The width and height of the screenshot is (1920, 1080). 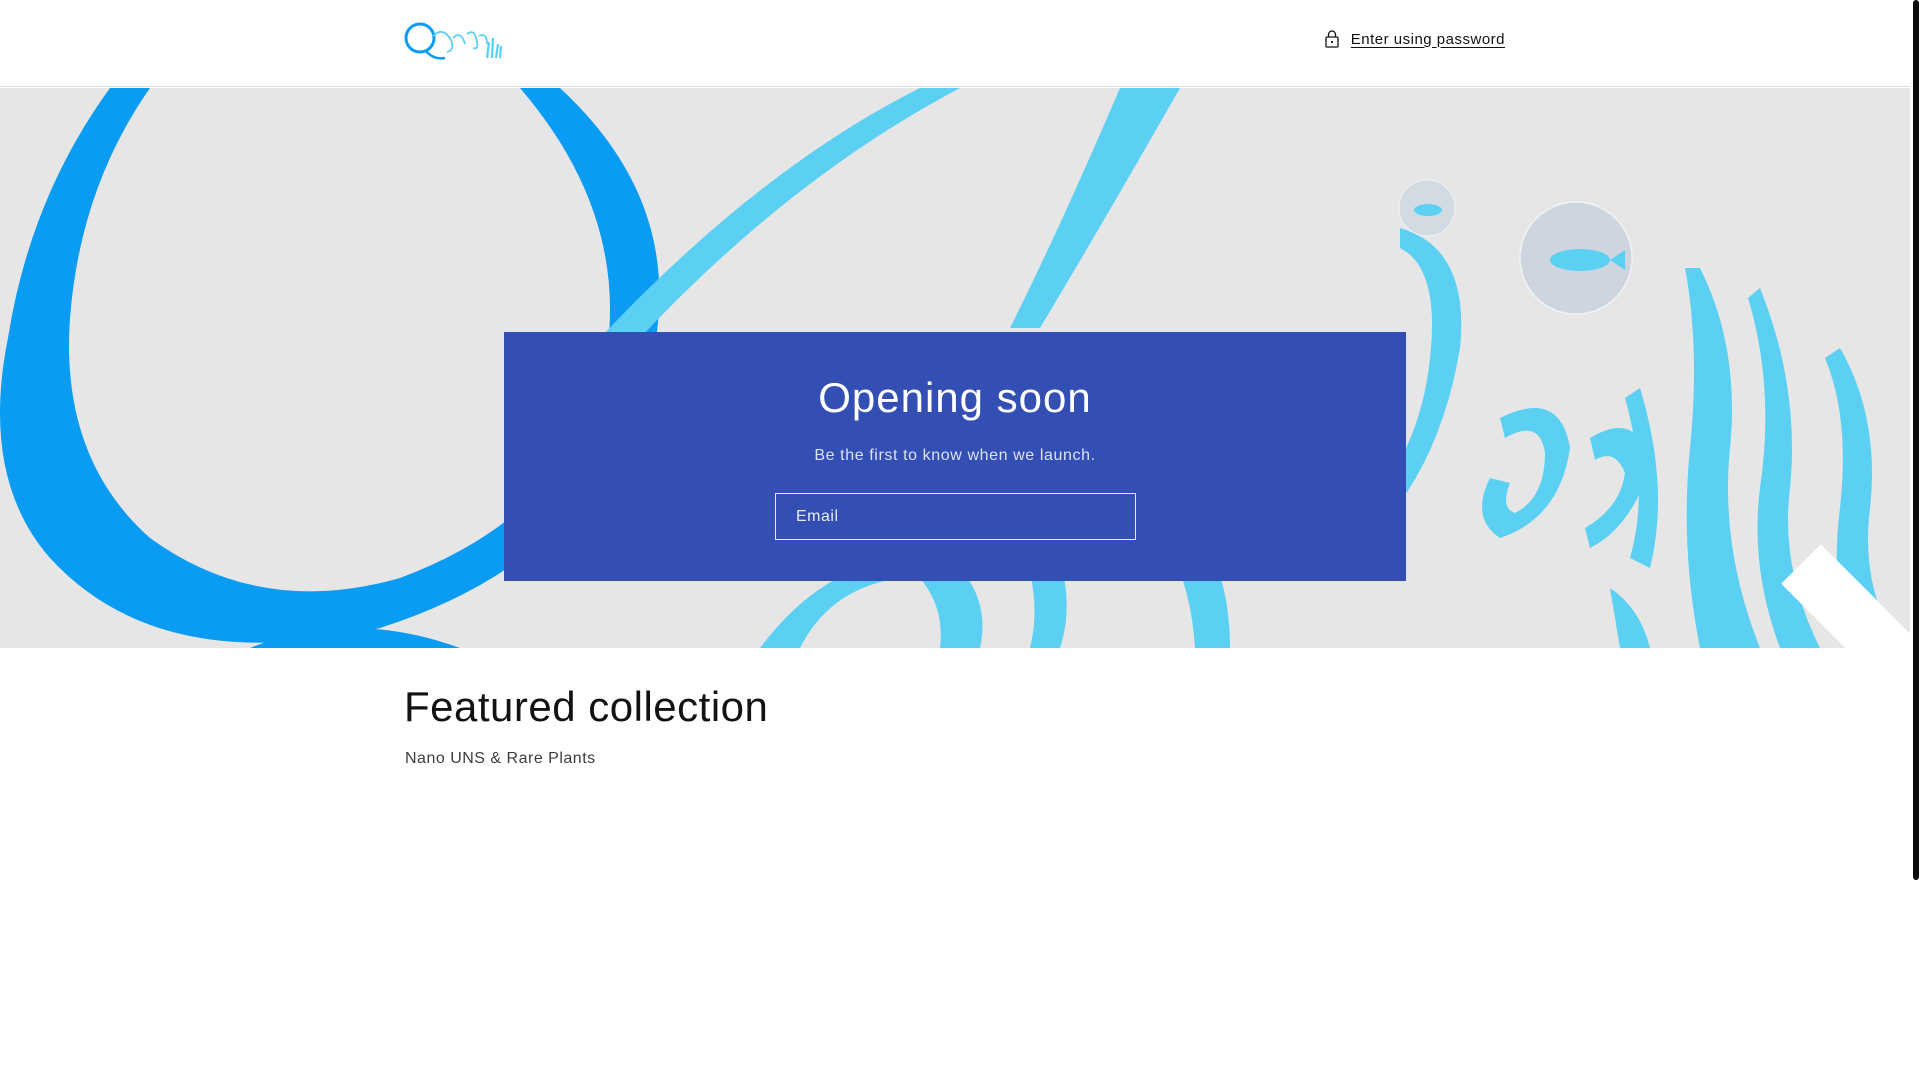 I want to click on email-field, so click(x=1342, y=570).